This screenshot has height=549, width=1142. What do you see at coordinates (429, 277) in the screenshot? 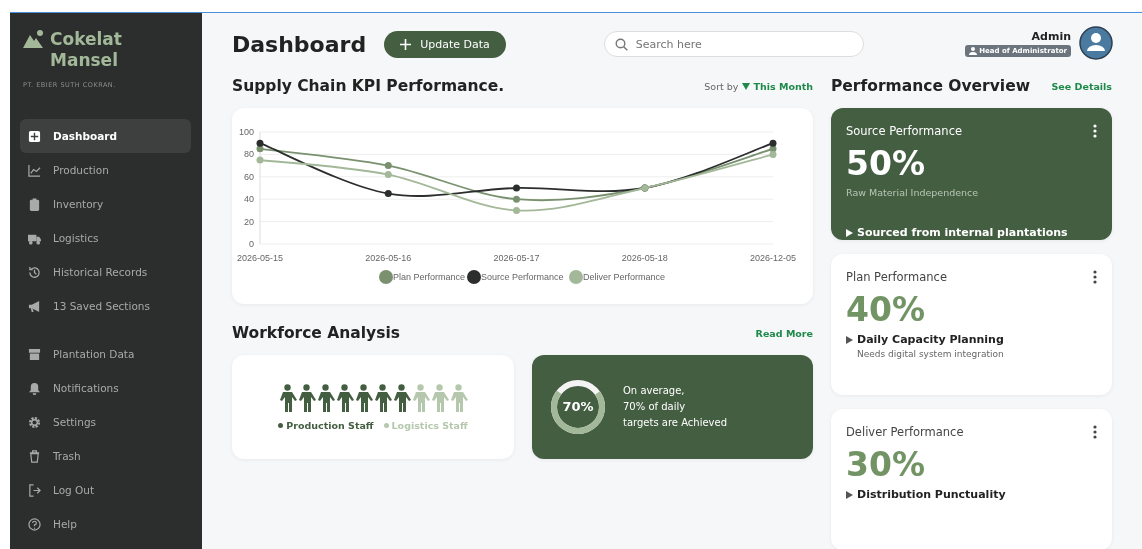
I see `legend-label: Plan Performance` at bounding box center [429, 277].